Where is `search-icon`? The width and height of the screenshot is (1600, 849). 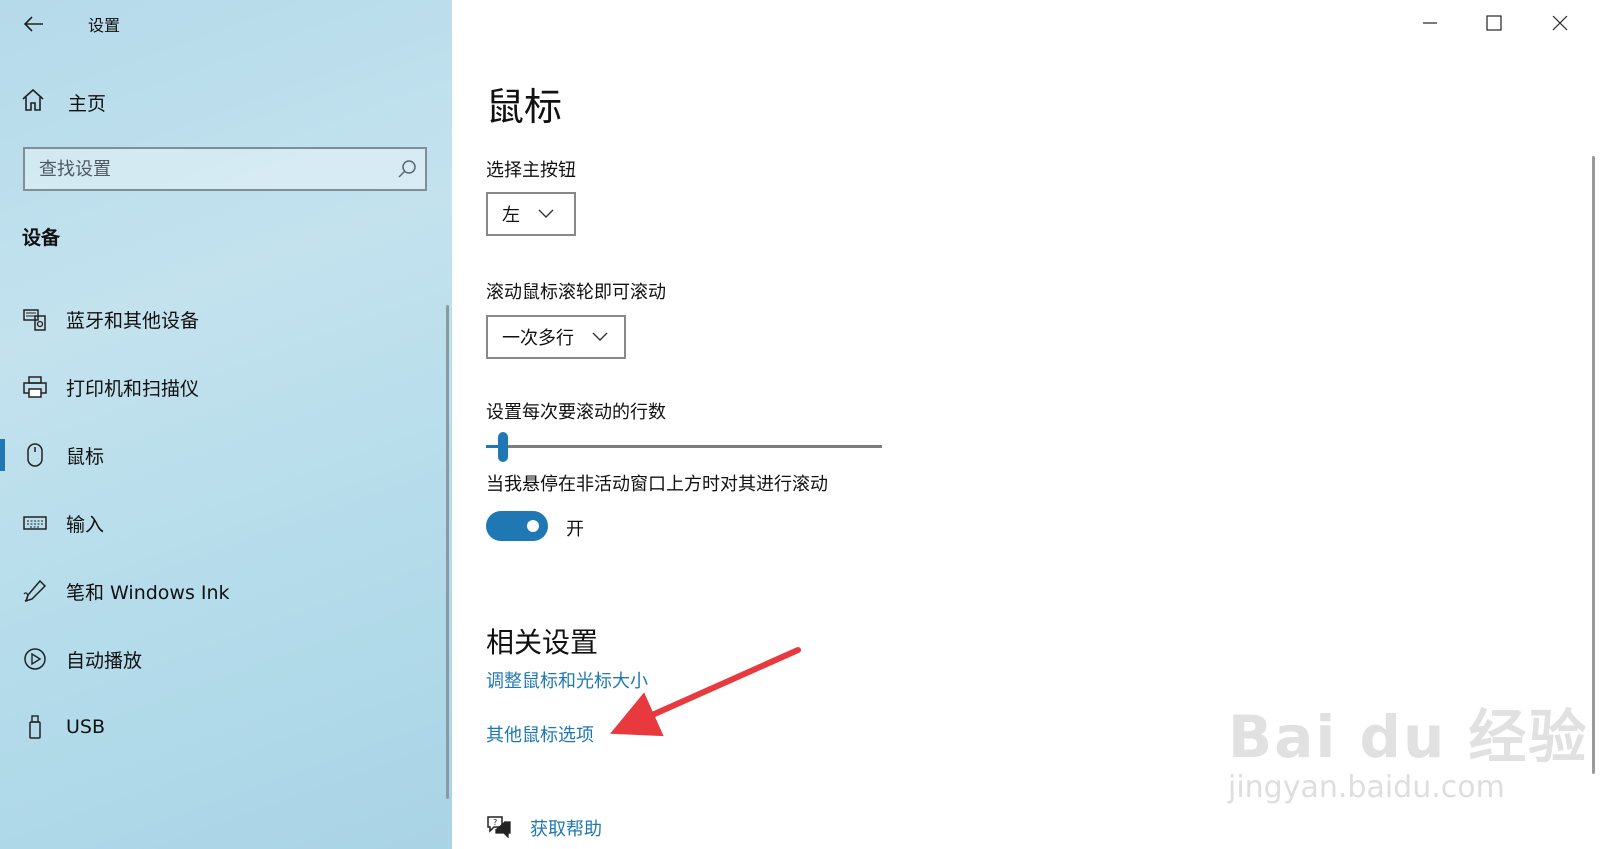 search-icon is located at coordinates (407, 169).